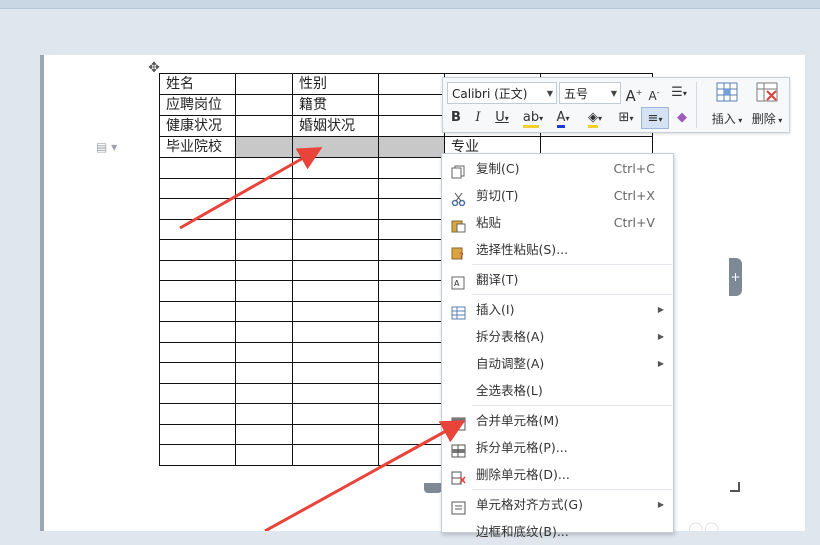 This screenshot has height=545, width=820. I want to click on table-cell: 婚姻状况, so click(335, 126).